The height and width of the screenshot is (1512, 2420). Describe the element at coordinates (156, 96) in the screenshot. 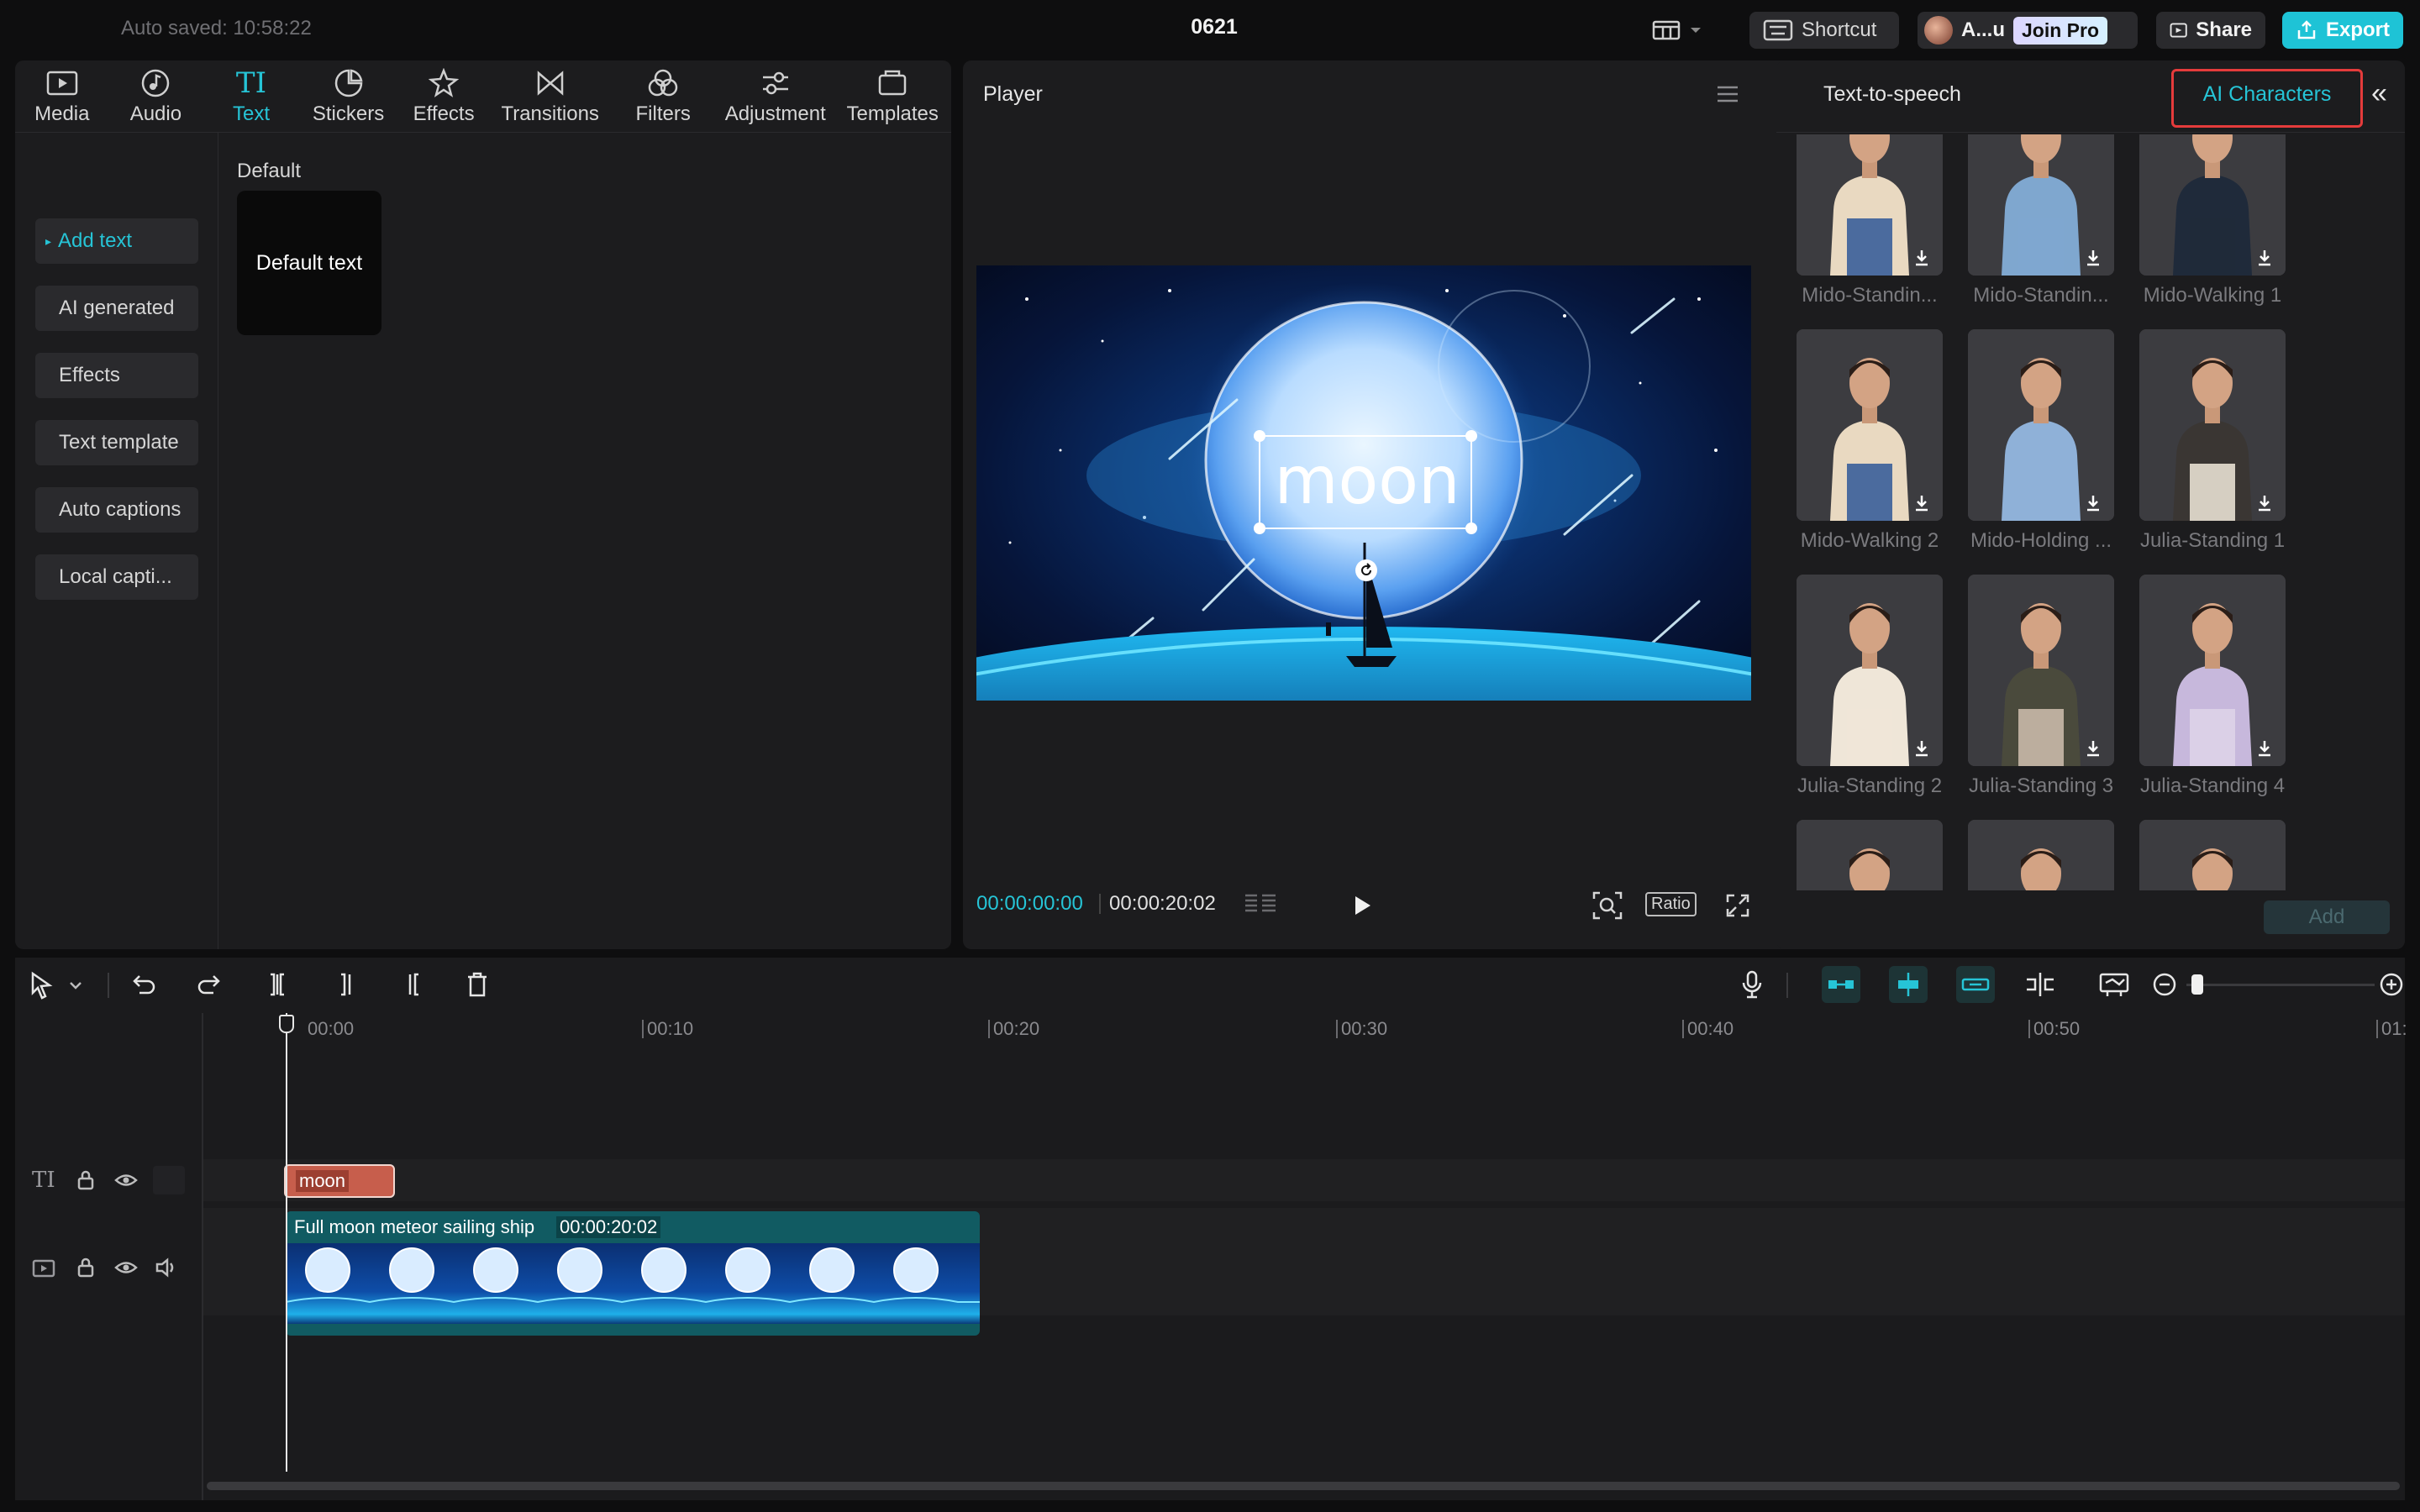

I see `tab-audio: Audio` at that location.